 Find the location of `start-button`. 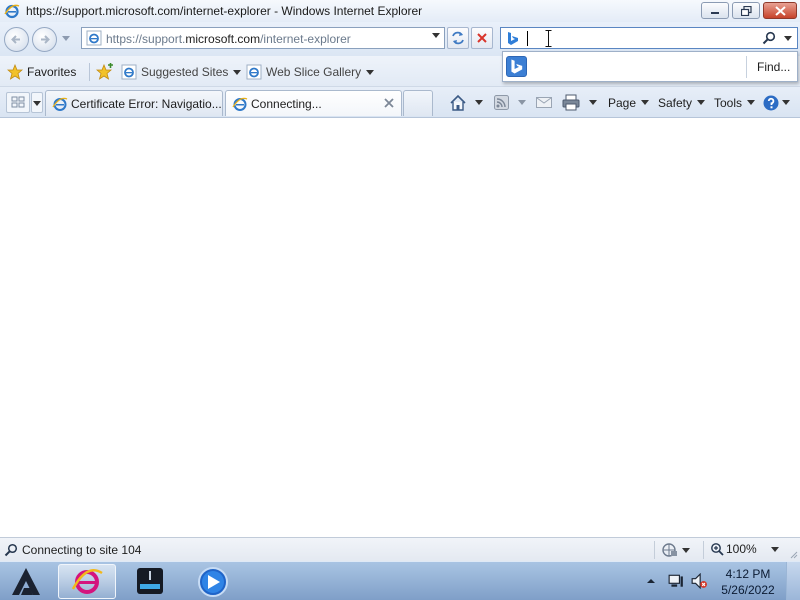

start-button is located at coordinates (28, 581).